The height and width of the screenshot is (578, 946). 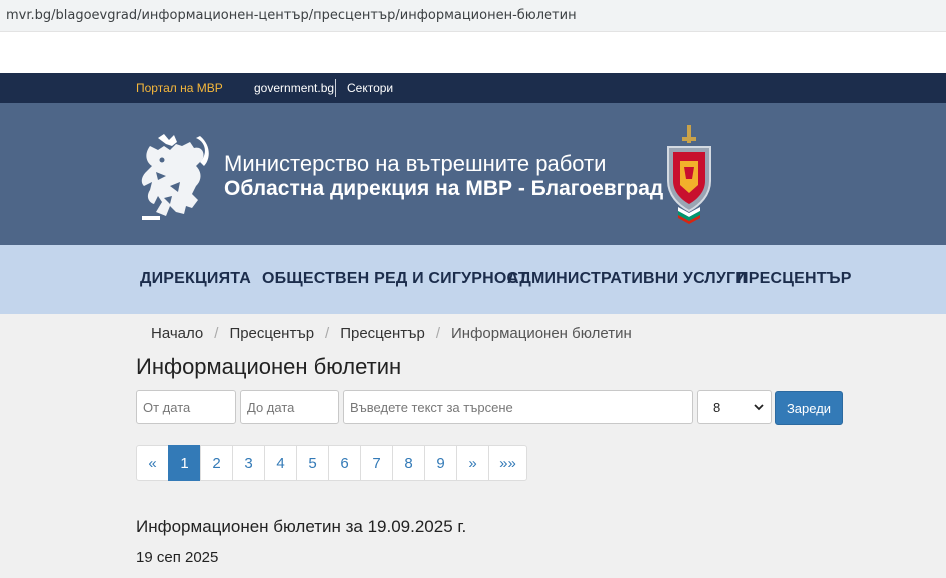 What do you see at coordinates (408, 463) in the screenshot?
I see `pagination-page-8: 8` at bounding box center [408, 463].